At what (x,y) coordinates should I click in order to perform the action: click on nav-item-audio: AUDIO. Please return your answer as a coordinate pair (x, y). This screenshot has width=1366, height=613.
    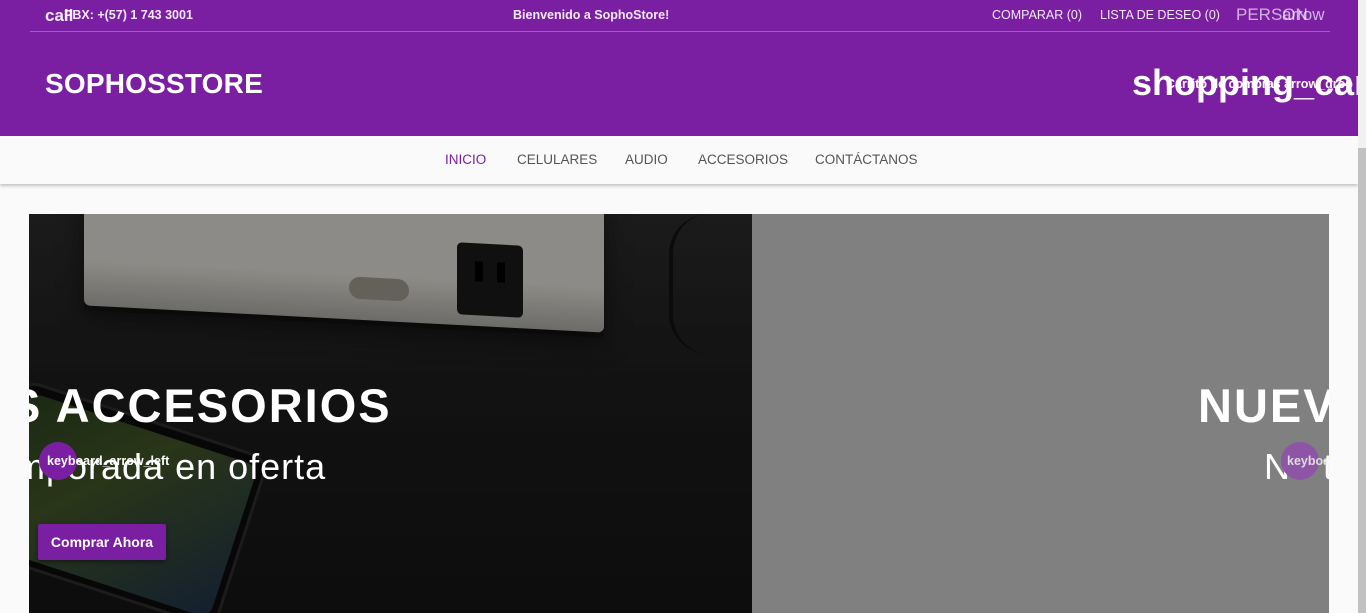
    Looking at the image, I should click on (646, 159).